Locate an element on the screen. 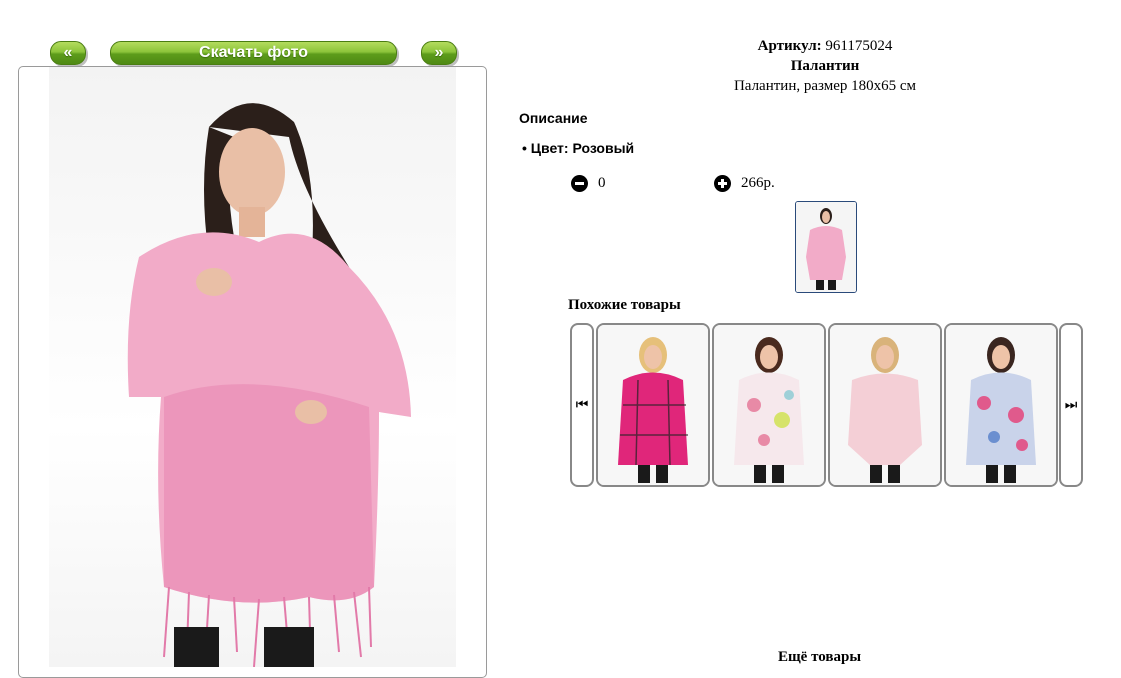 This screenshot has height=678, width=1121. carousel-prev-button: ⏮ is located at coordinates (582, 405).